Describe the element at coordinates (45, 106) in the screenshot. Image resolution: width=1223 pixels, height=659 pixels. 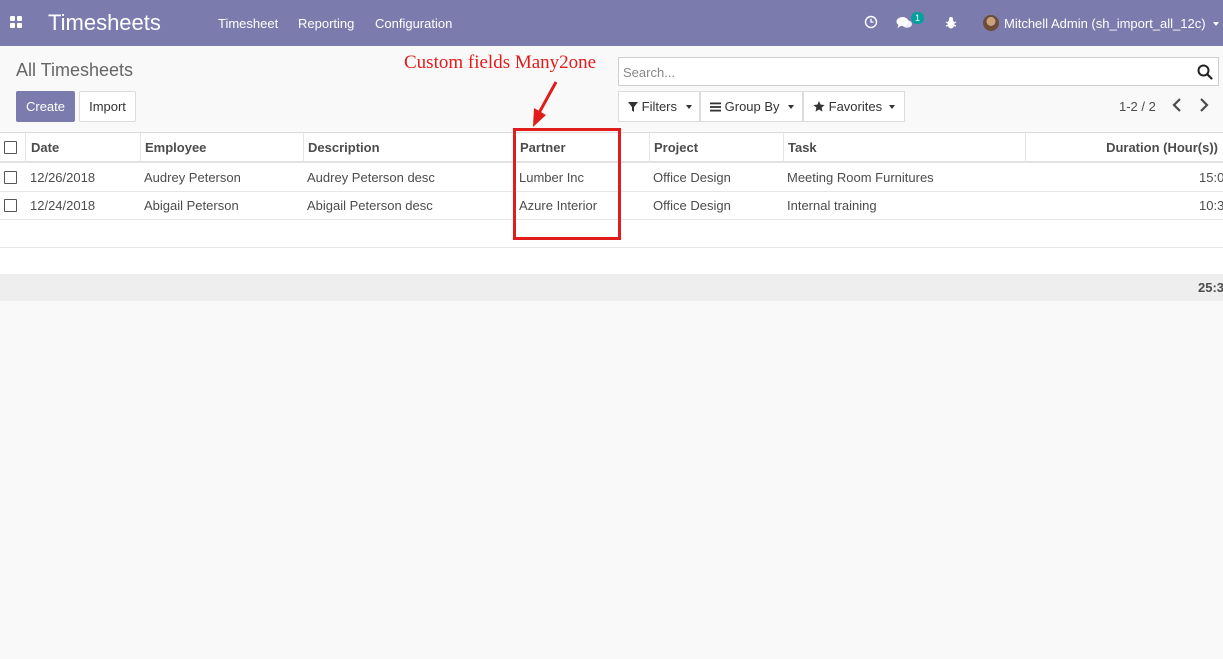
I see `create-button: Create` at that location.